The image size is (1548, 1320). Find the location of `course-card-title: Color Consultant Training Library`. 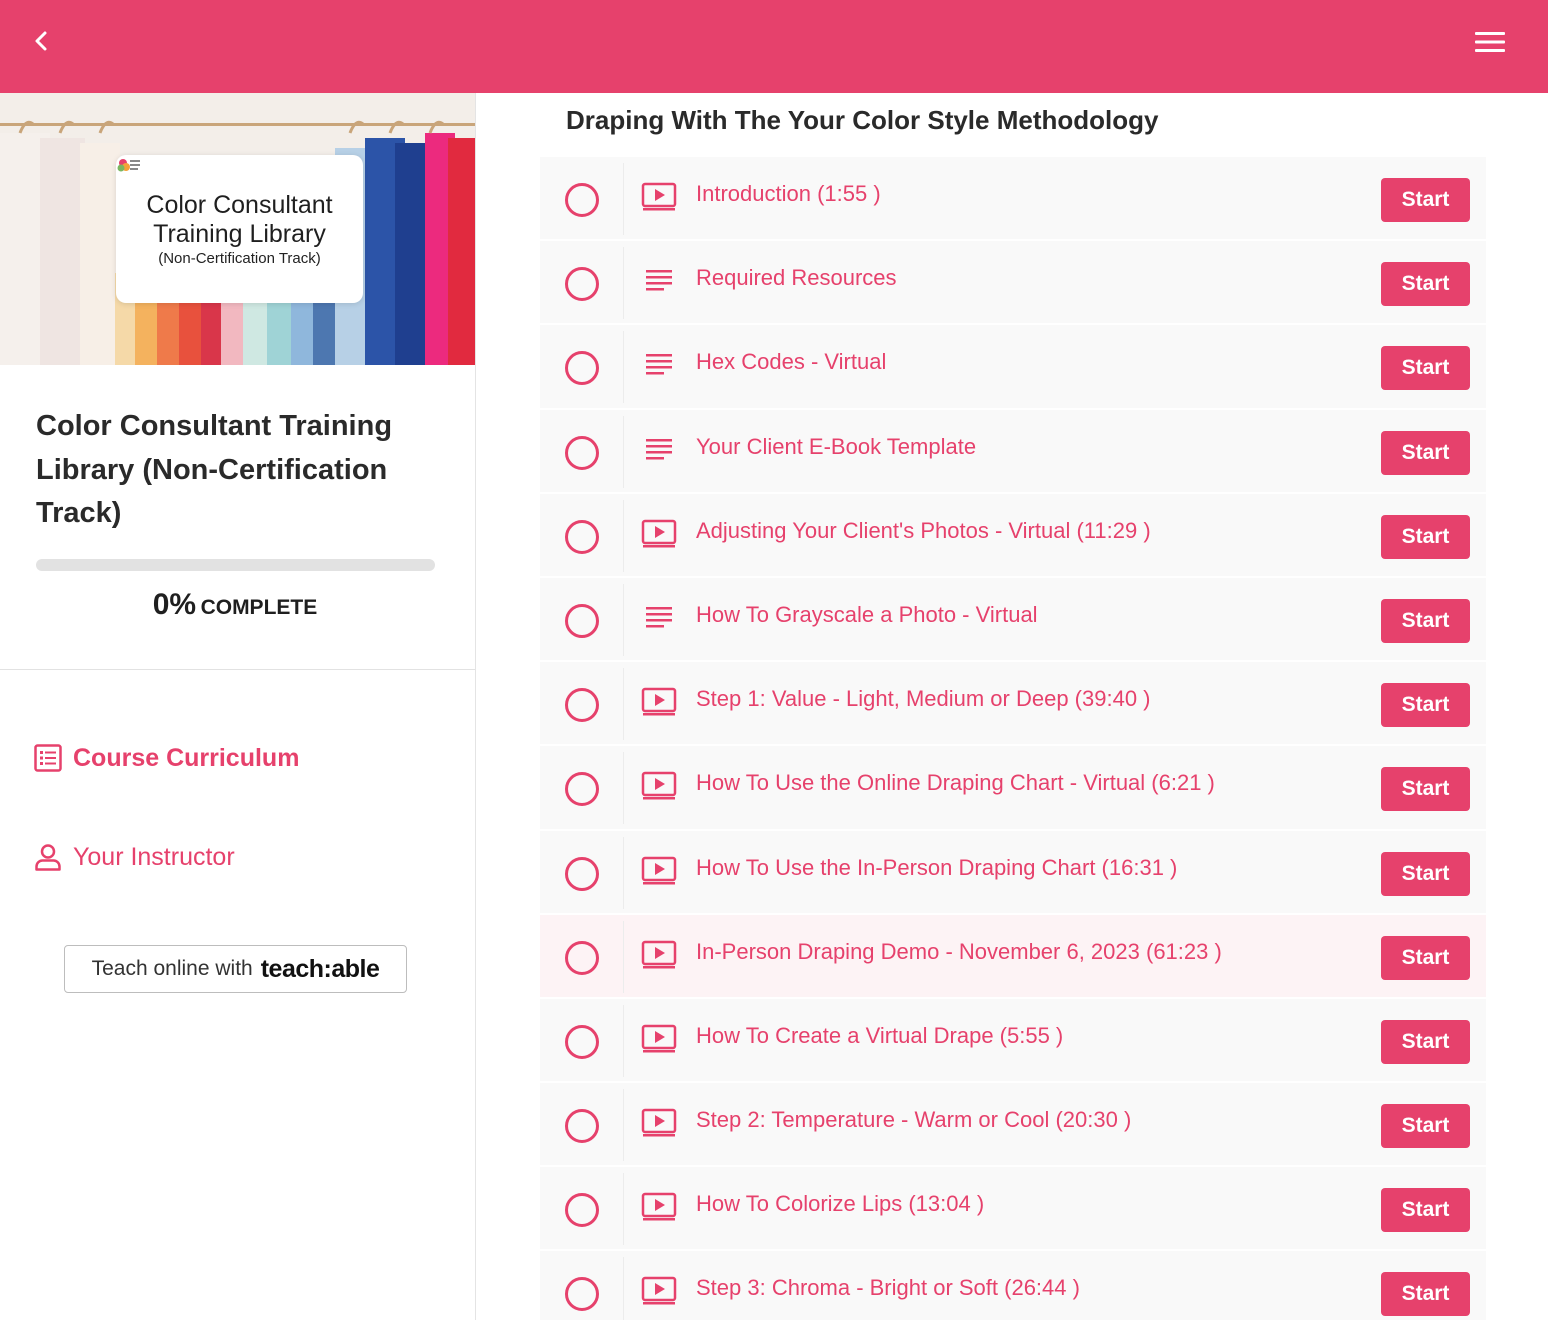

course-card-title: Color Consultant Training Library is located at coordinates (239, 219).